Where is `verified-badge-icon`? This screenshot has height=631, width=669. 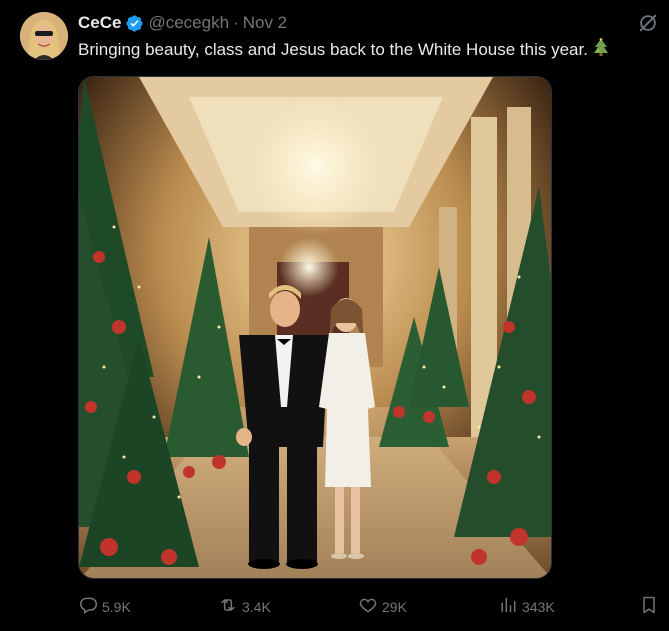
verified-badge-icon is located at coordinates (134, 23).